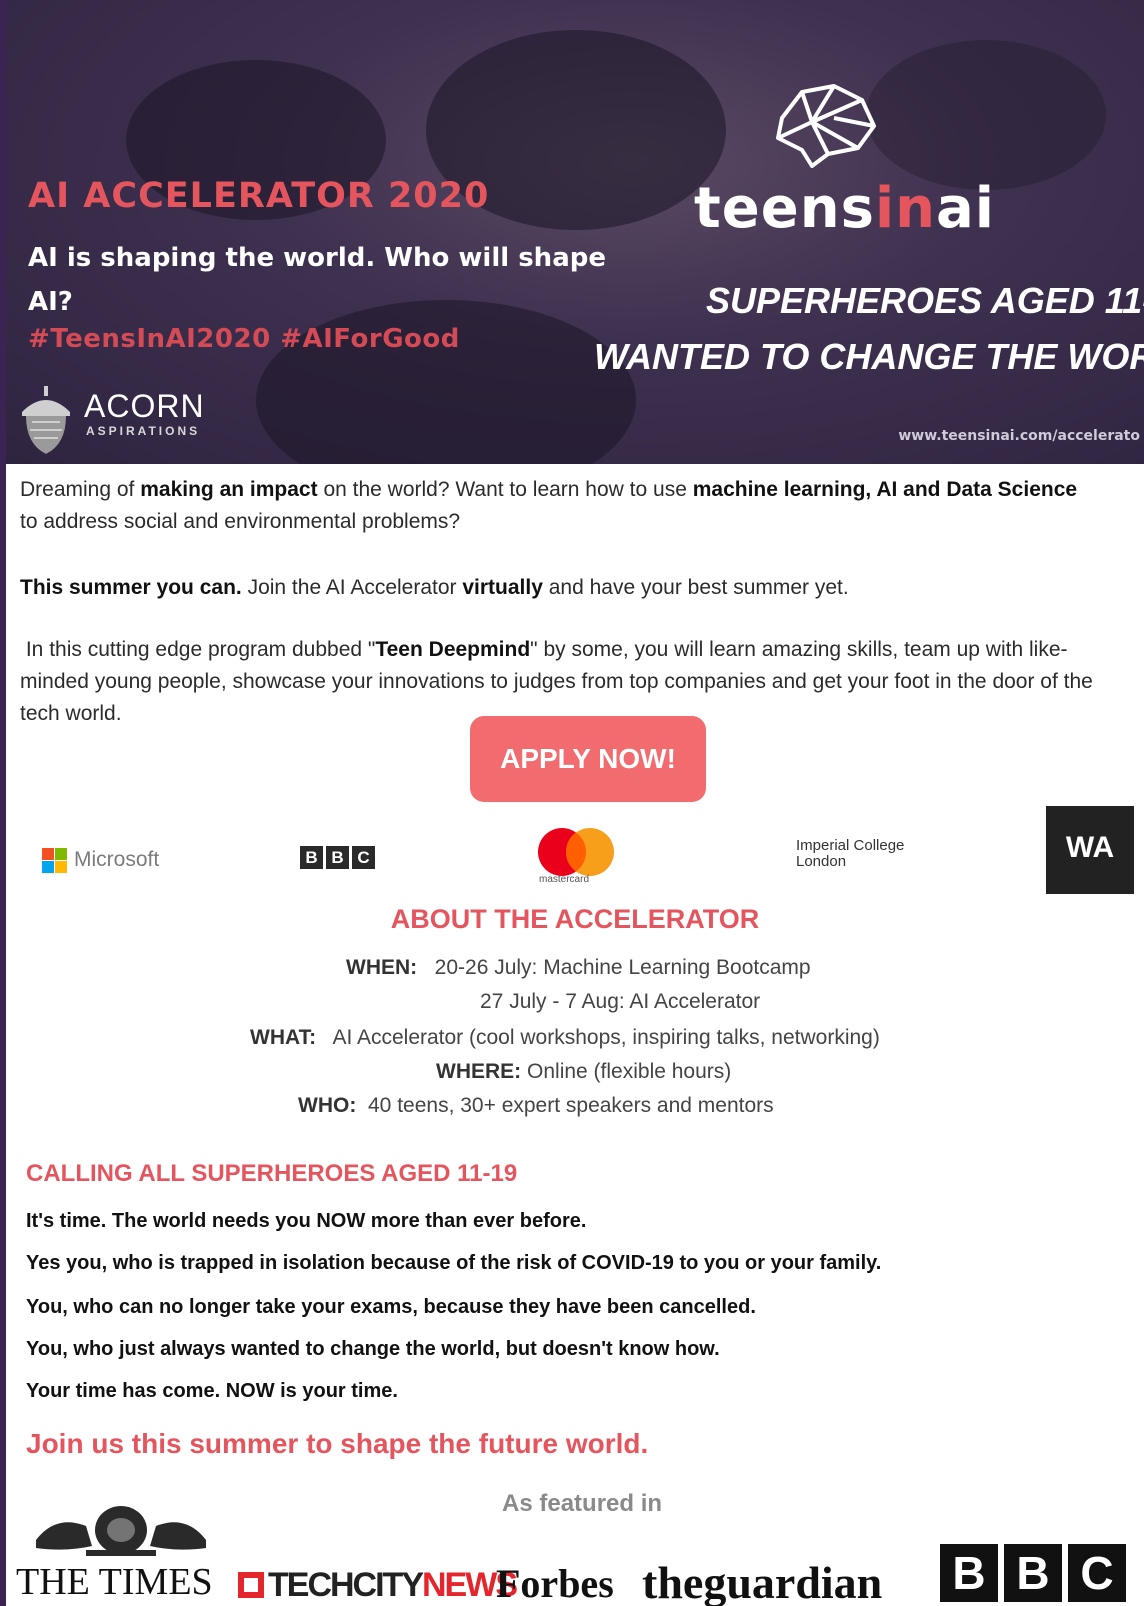 This screenshot has width=1144, height=1606. I want to click on banner-hashtags: #TeensInAI2020 #AIForGood, so click(244, 339).